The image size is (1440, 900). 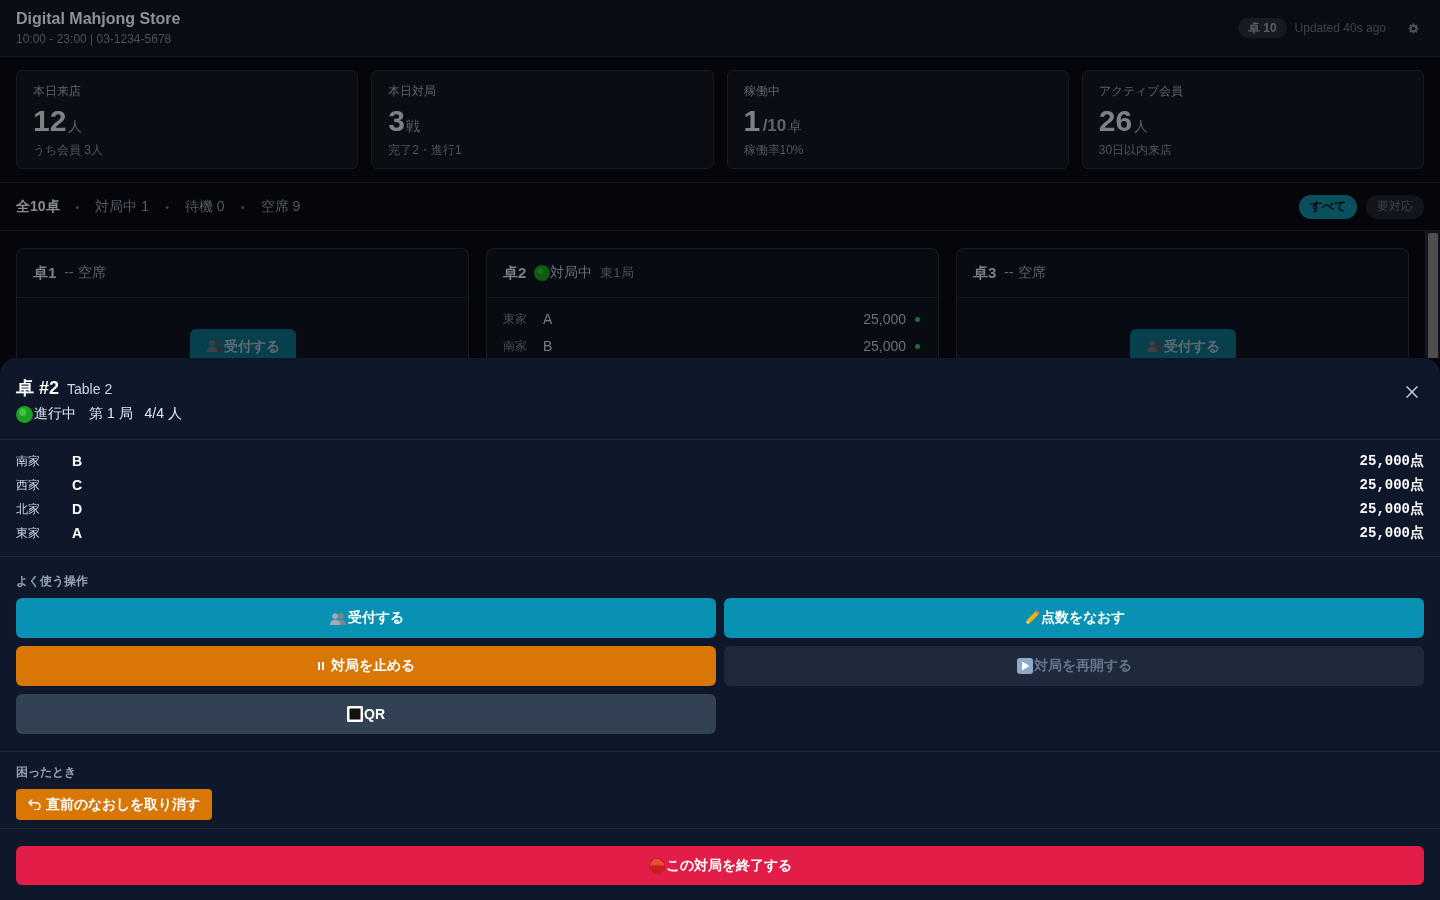 I want to click on settings-icon, so click(x=1413, y=28).